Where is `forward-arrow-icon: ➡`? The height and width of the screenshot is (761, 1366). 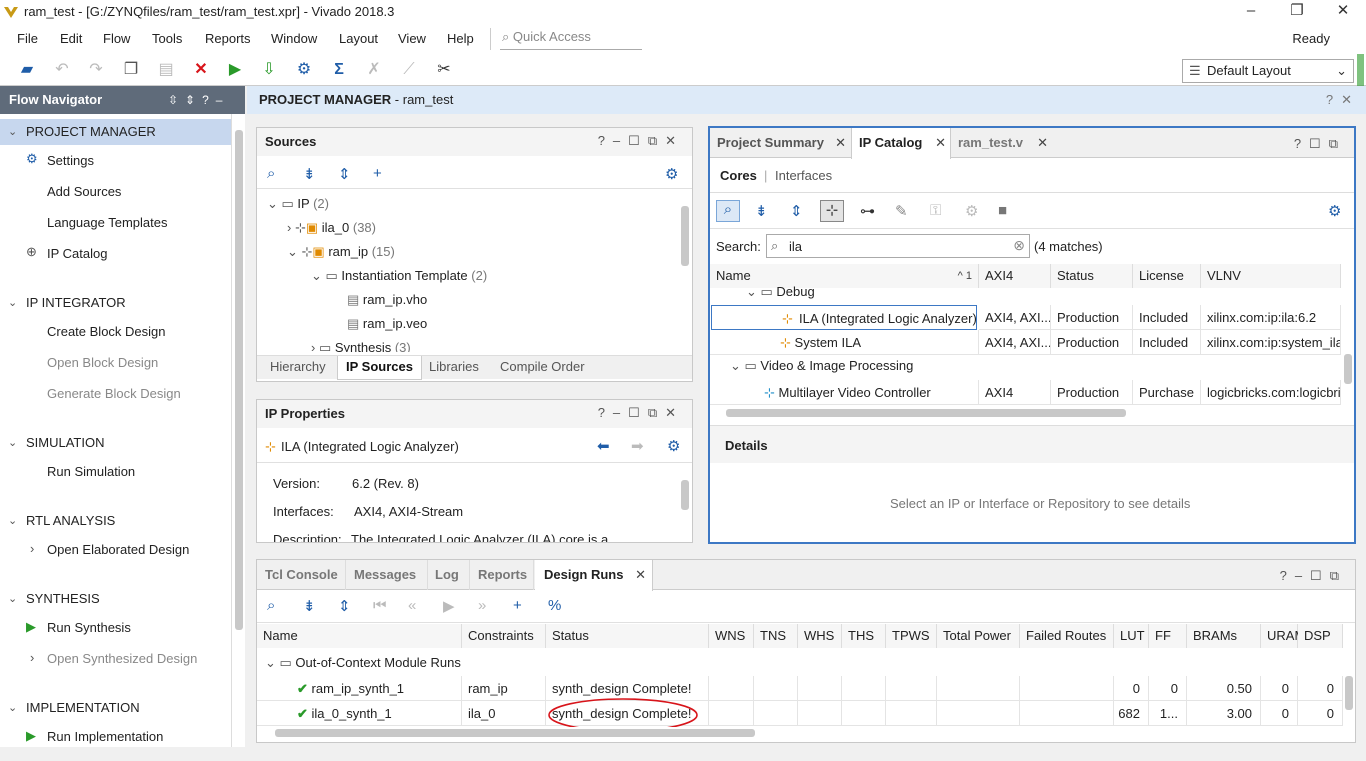
forward-arrow-icon: ➡ is located at coordinates (637, 446).